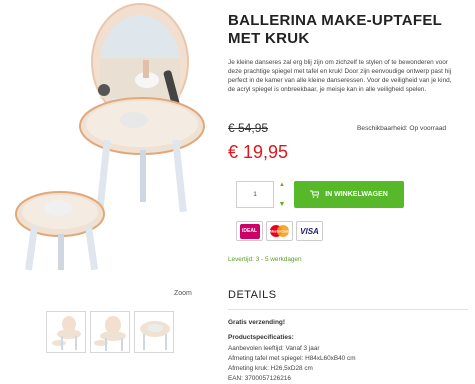 The width and height of the screenshot is (475, 384). I want to click on free-shipping-text: Gratis verzending!, so click(257, 322).